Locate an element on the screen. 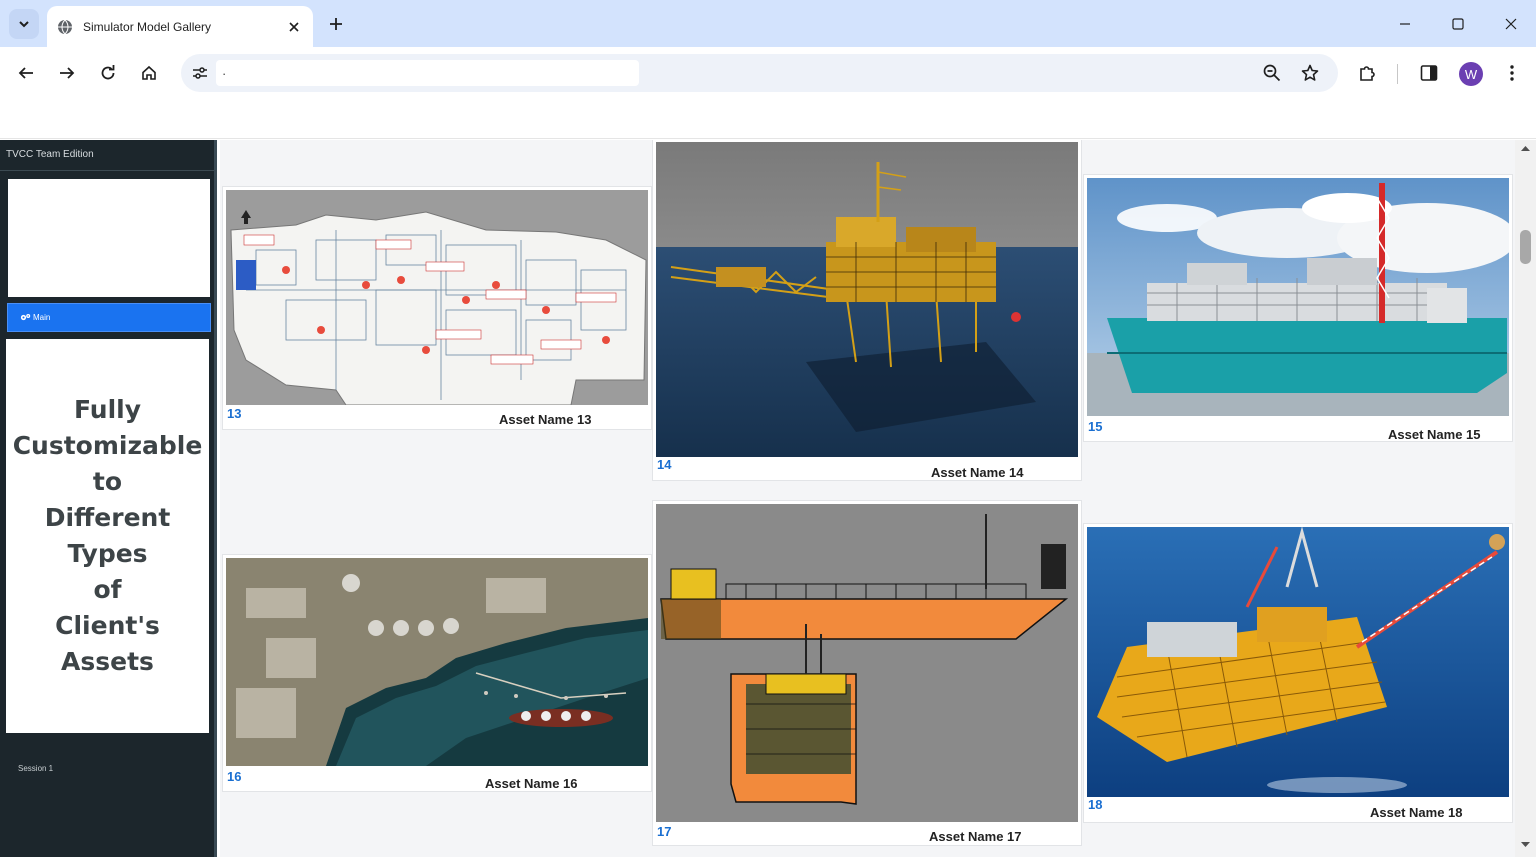  asset-thumbnail-plant-layout is located at coordinates (437, 297).